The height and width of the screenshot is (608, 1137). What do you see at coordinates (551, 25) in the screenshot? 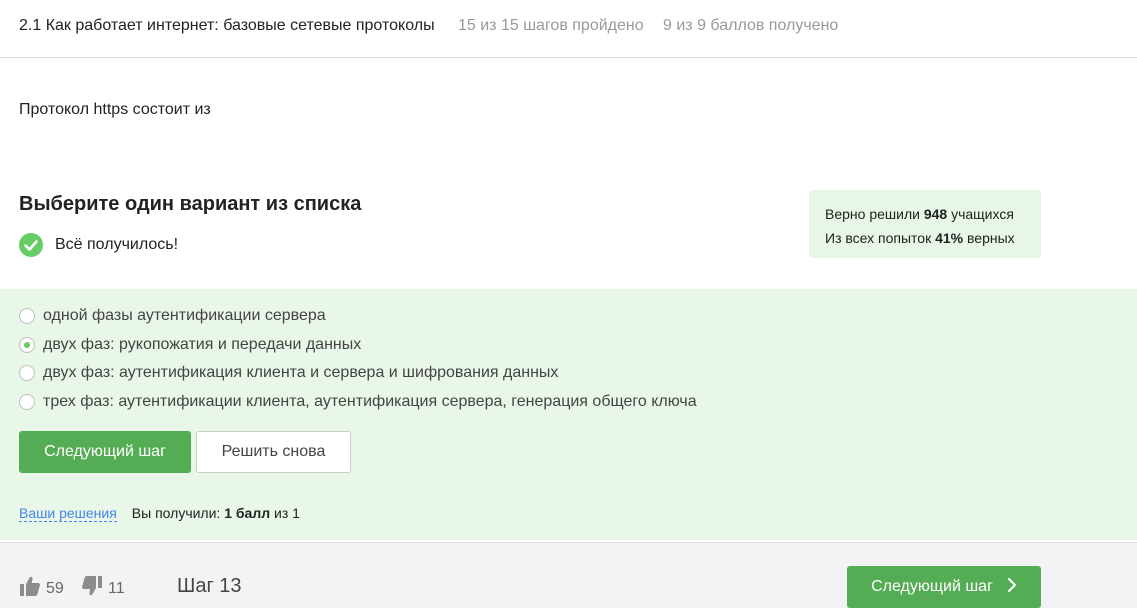
I see `steps-progress: 15 из 15 шагов пройдено` at bounding box center [551, 25].